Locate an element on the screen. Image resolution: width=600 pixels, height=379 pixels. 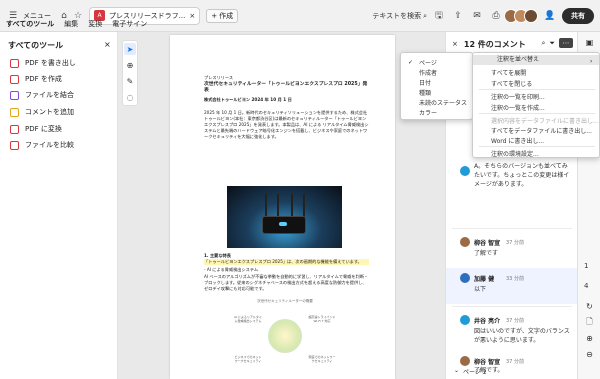
upload-icon: ⇪ is located at coordinates (458, 16).